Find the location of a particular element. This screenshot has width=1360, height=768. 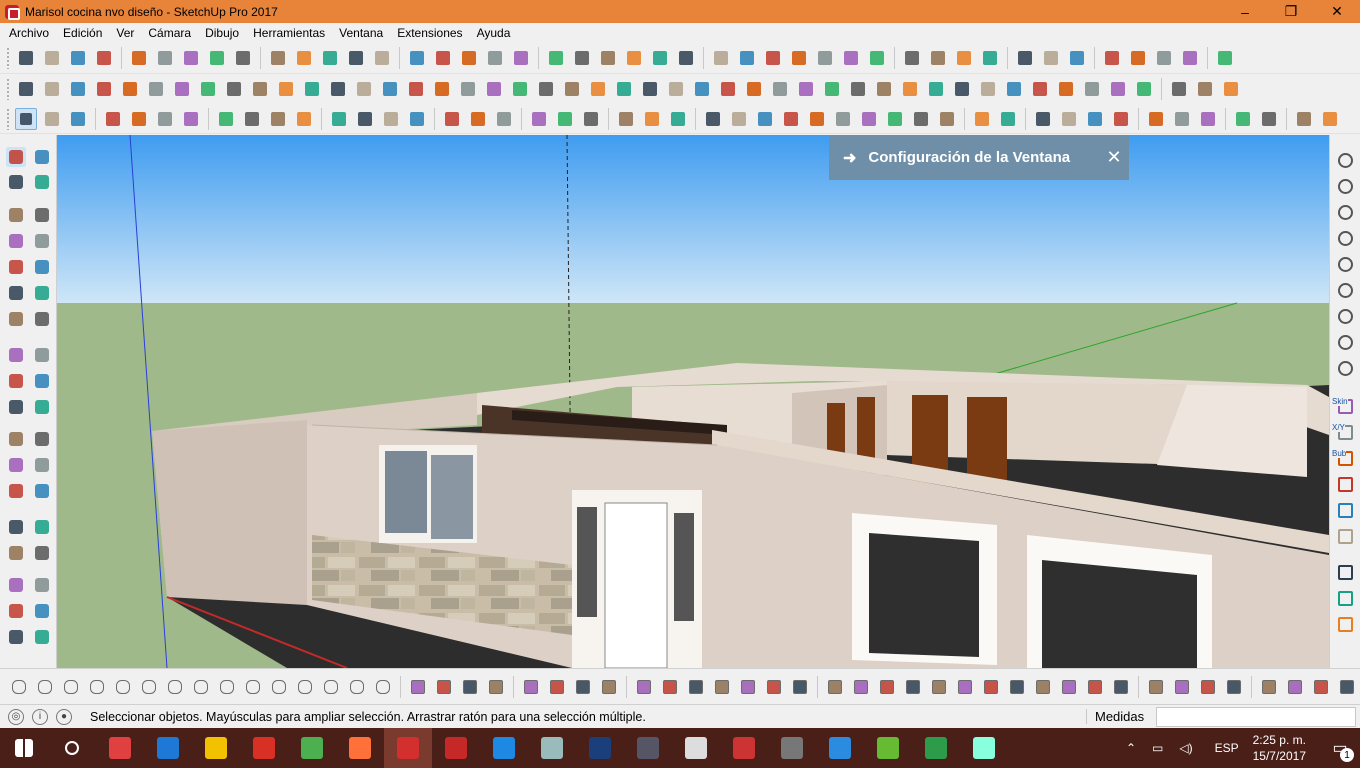

bottom-tool-34-icon is located at coordinates (939, 687).